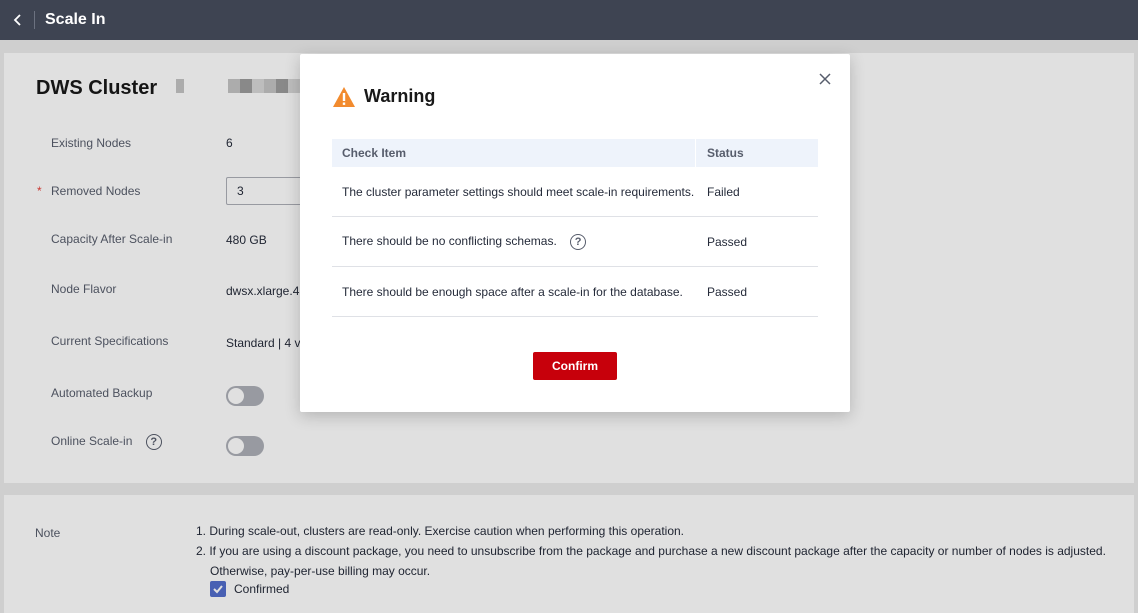 This screenshot has height=613, width=1138. Describe the element at coordinates (344, 97) in the screenshot. I see `warning-triangle-icon` at that location.